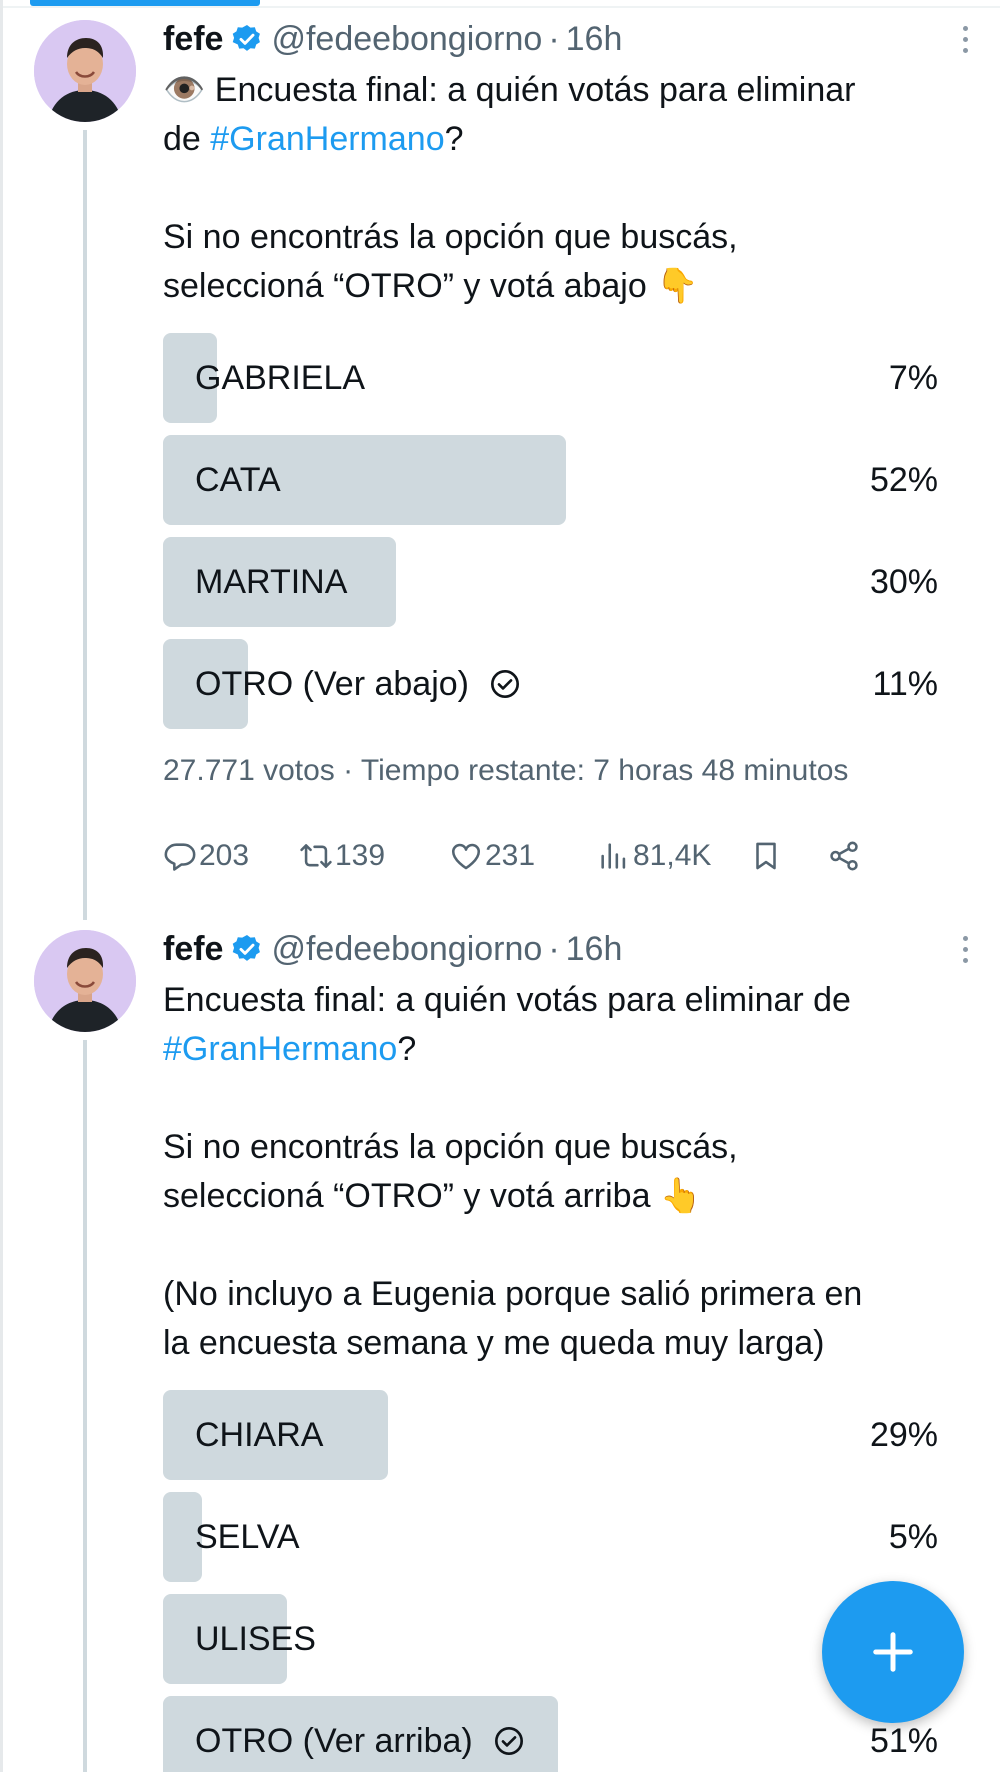 The image size is (1000, 1772). What do you see at coordinates (247, 1537) in the screenshot?
I see `poll-option-label: SELVA` at bounding box center [247, 1537].